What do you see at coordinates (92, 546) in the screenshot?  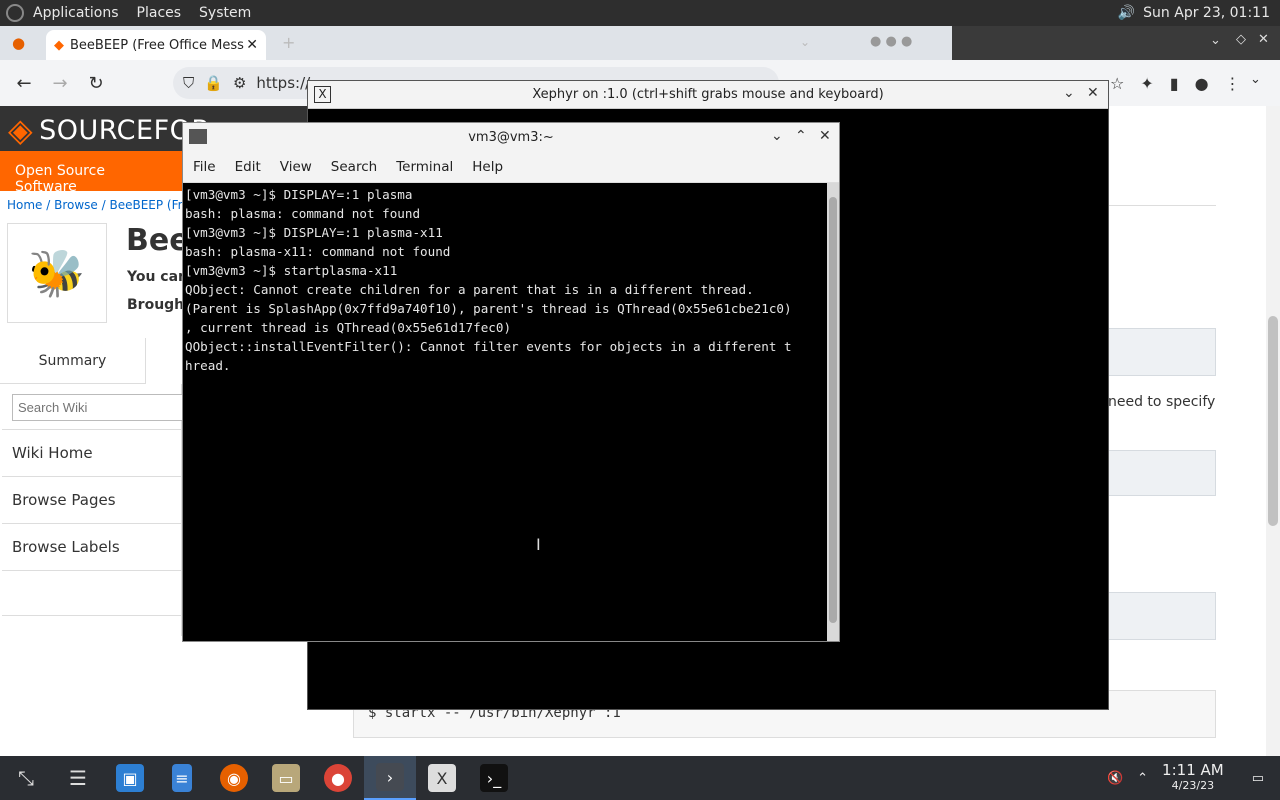 I see `sidebar-item-browse-labels: Browse Labels` at bounding box center [92, 546].